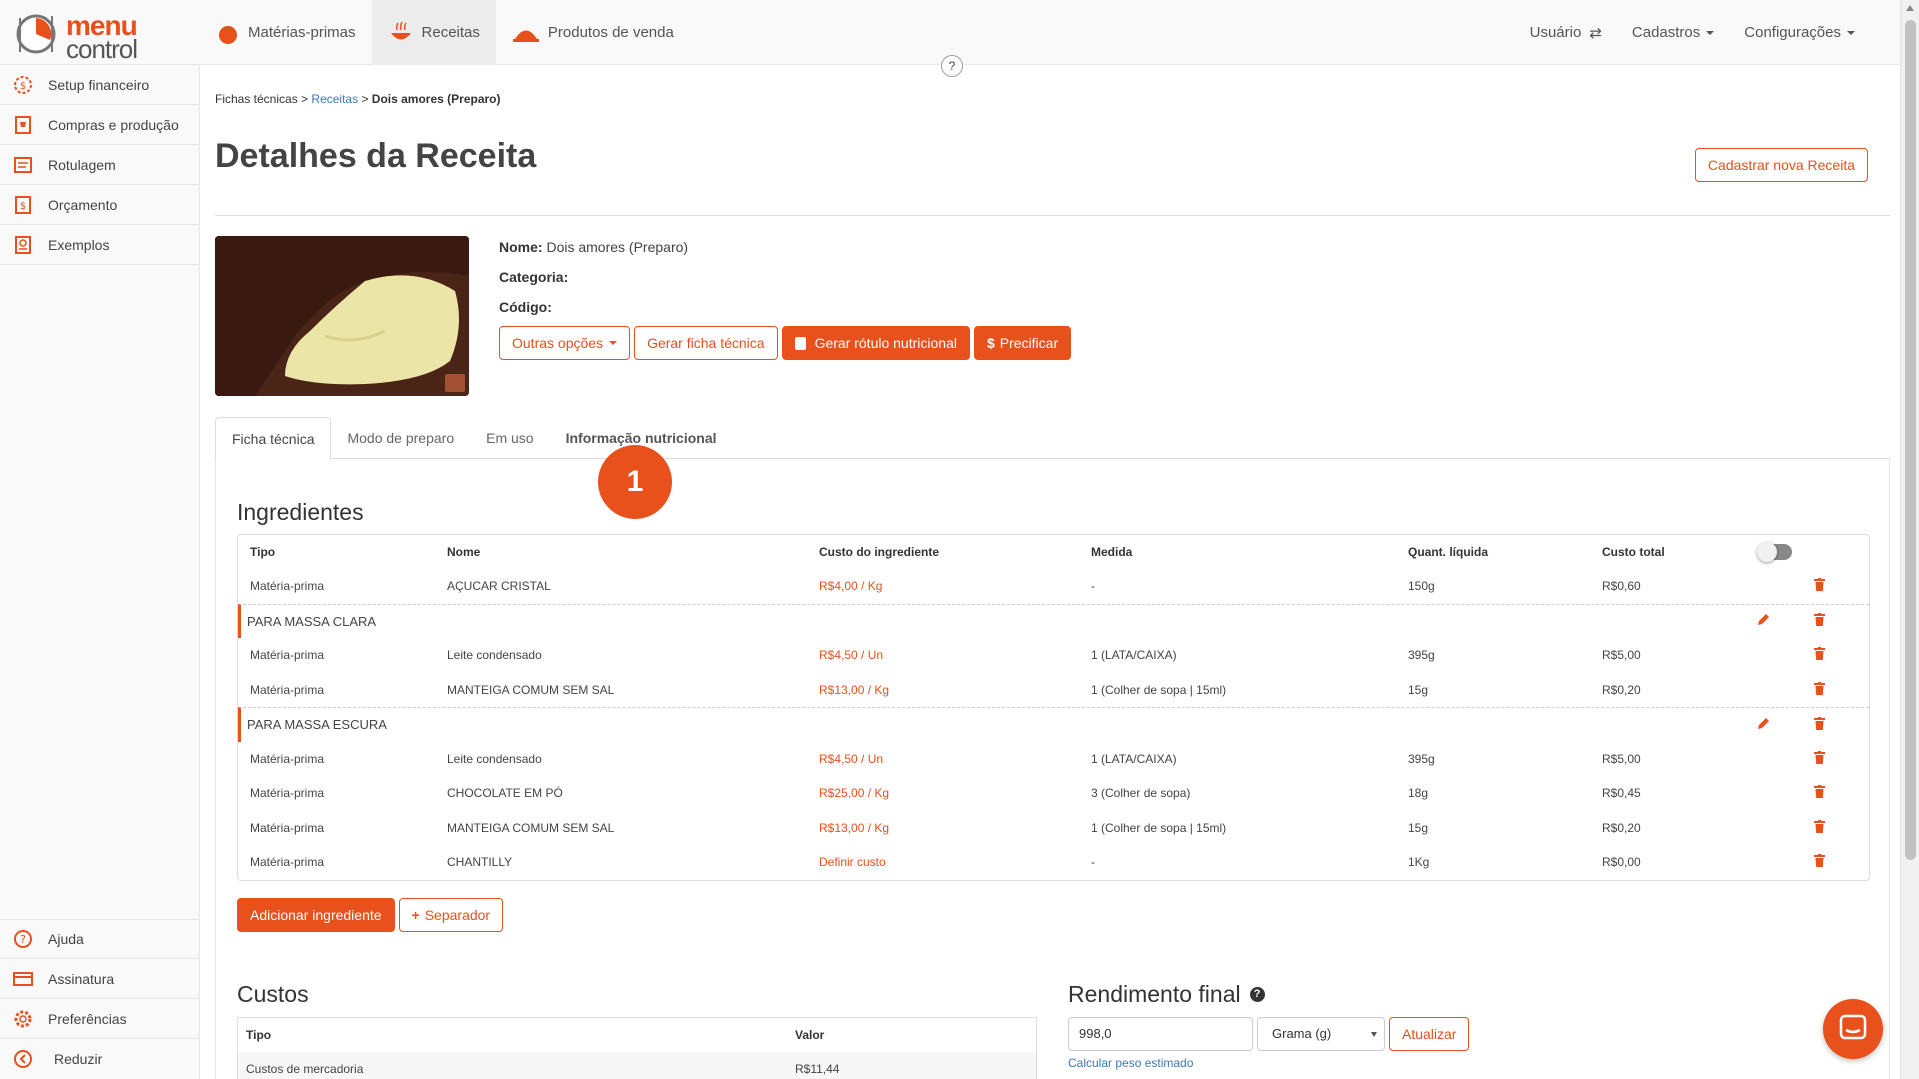 This screenshot has width=1919, height=1079. Describe the element at coordinates (535, 1035) in the screenshot. I see `costs-header: Tipo Valor` at that location.